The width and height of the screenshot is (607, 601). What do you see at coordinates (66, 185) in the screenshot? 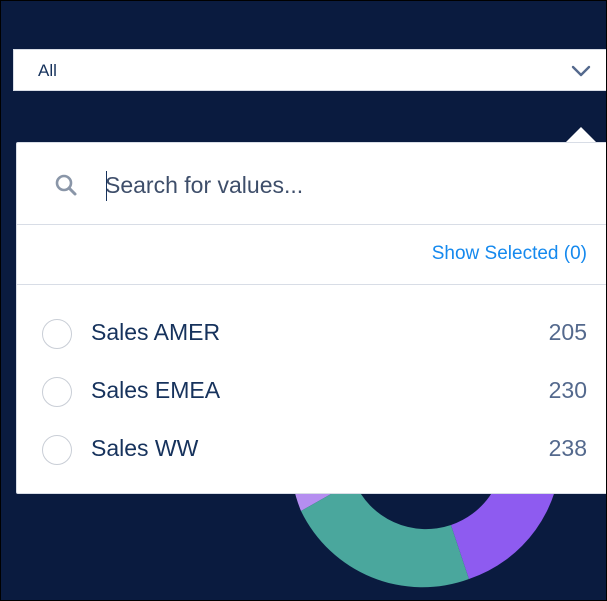
I see `search-icon` at bounding box center [66, 185].